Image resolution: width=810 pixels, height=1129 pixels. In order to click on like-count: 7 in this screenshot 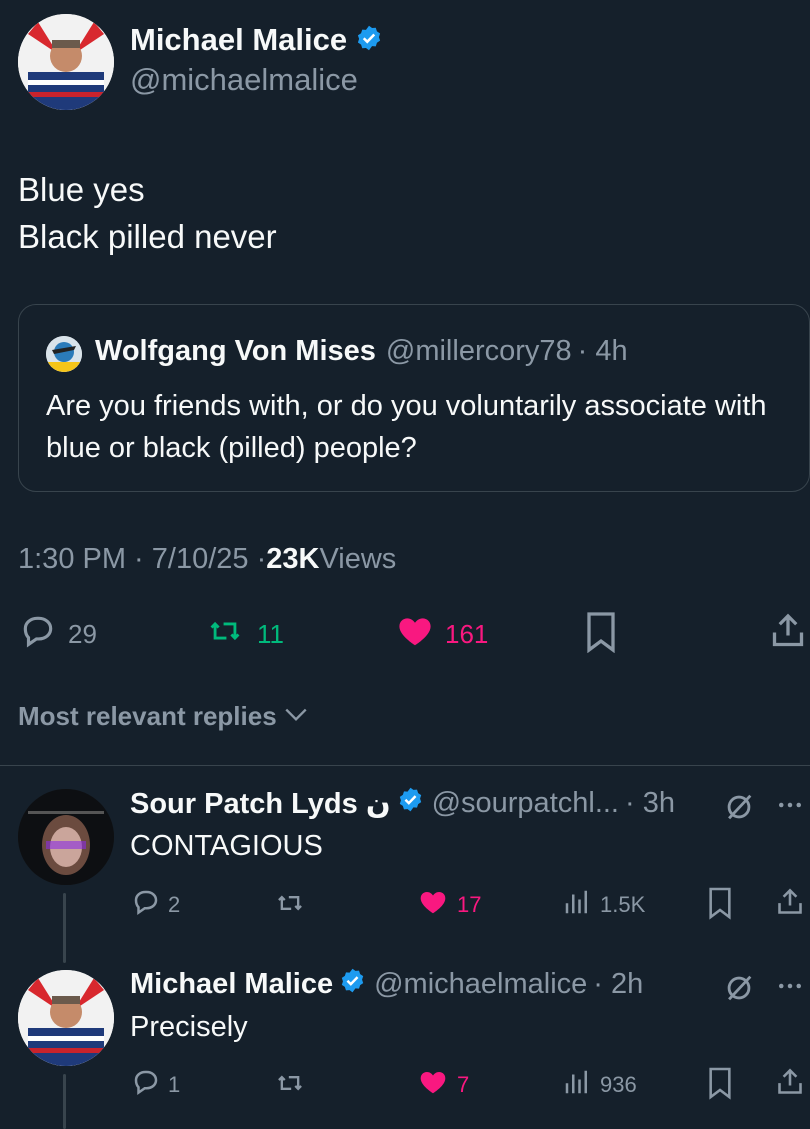, I will do `click(463, 1084)`.